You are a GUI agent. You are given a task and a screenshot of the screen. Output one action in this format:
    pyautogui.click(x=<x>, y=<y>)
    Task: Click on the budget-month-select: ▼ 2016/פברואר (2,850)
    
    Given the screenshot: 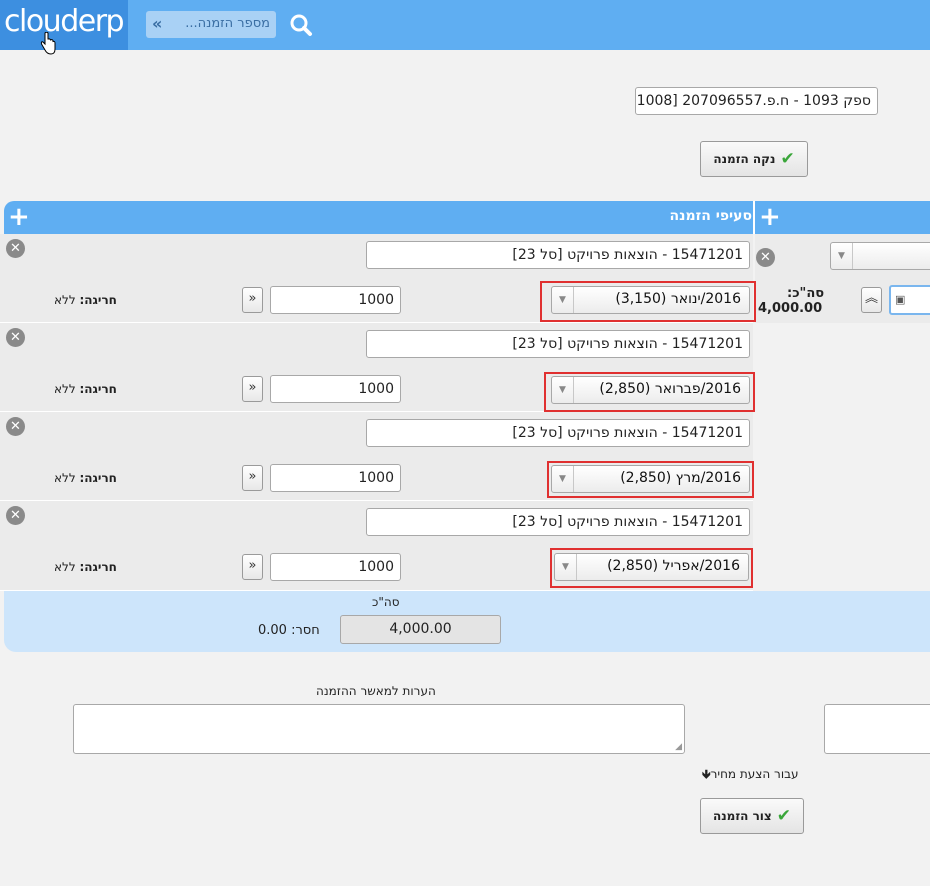 What is the action you would take?
    pyautogui.click(x=650, y=390)
    